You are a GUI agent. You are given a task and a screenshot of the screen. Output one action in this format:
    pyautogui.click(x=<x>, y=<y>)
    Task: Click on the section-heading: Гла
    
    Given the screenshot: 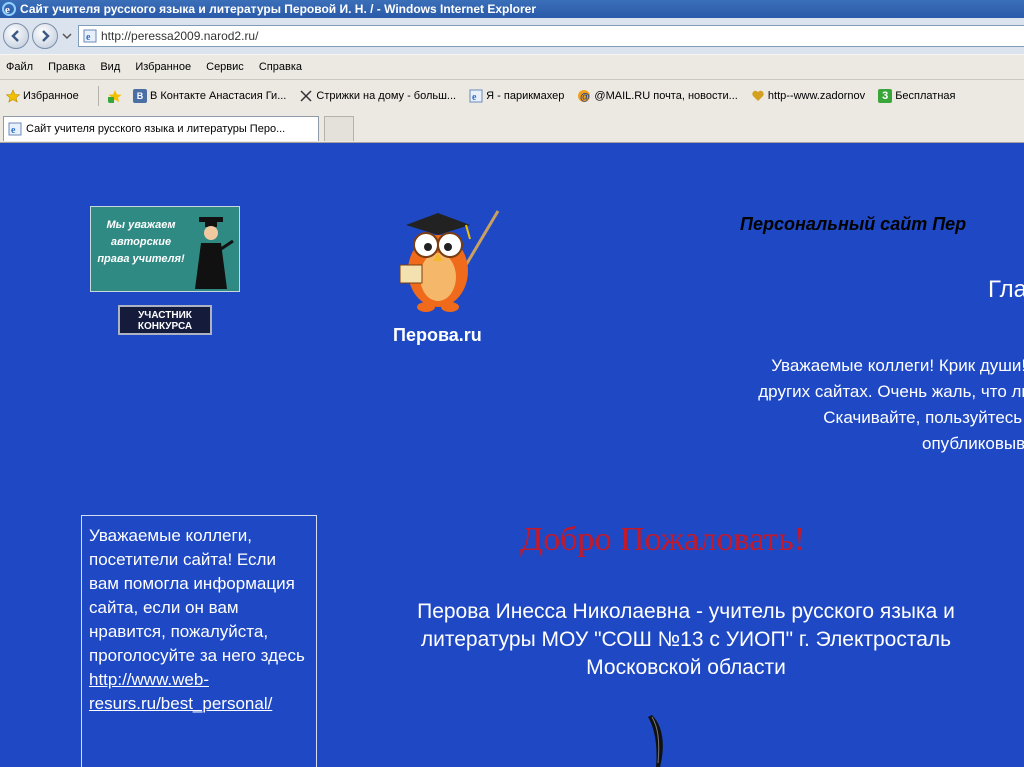 What is the action you would take?
    pyautogui.click(x=1006, y=289)
    